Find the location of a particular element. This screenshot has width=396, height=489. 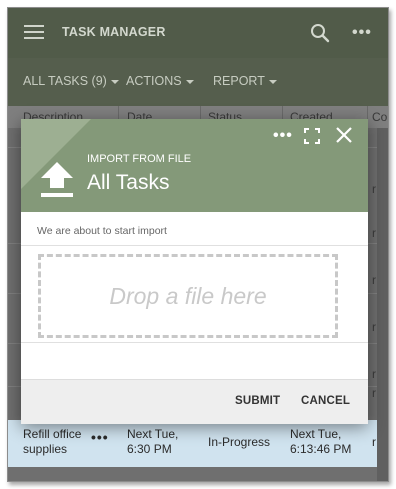

task-status: In-Progress is located at coordinates (239, 442).